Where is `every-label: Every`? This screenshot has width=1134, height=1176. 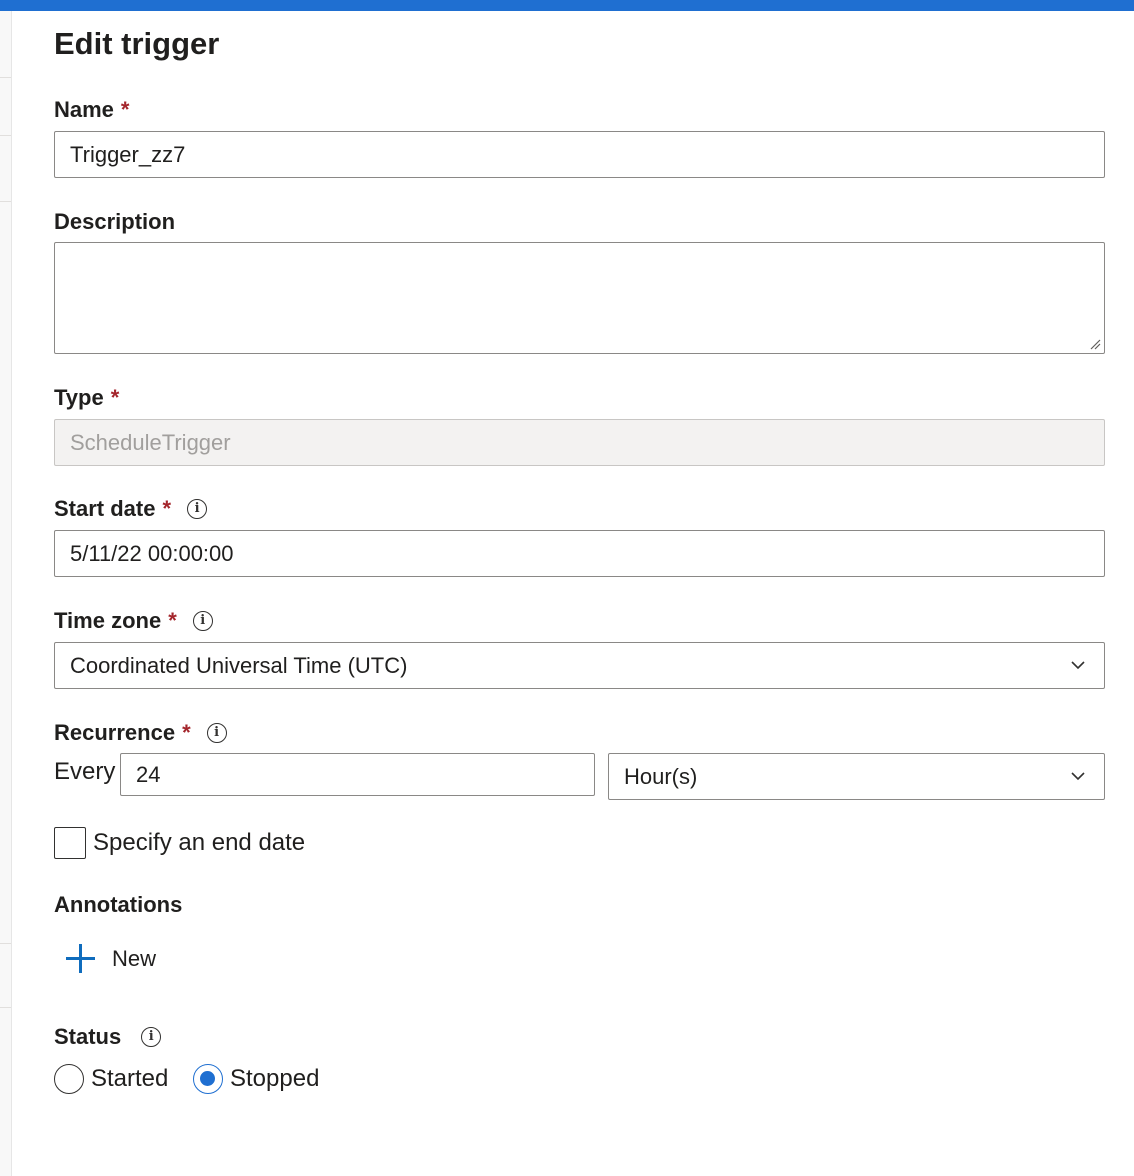 every-label: Every is located at coordinates (85, 771).